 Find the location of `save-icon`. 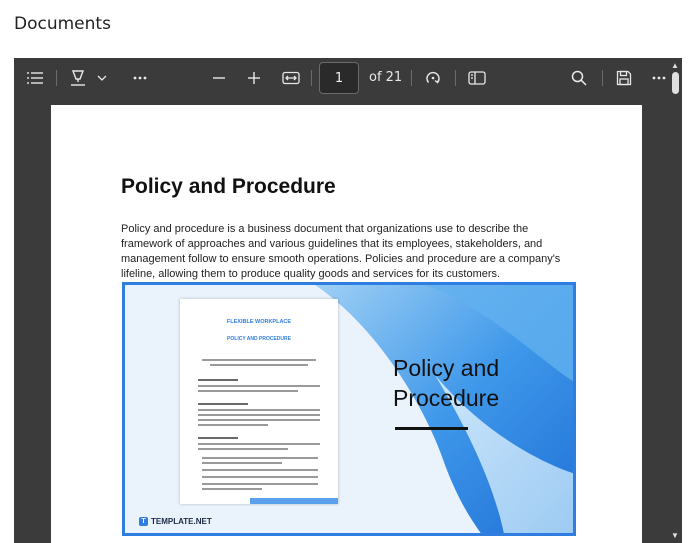

save-icon is located at coordinates (624, 78).